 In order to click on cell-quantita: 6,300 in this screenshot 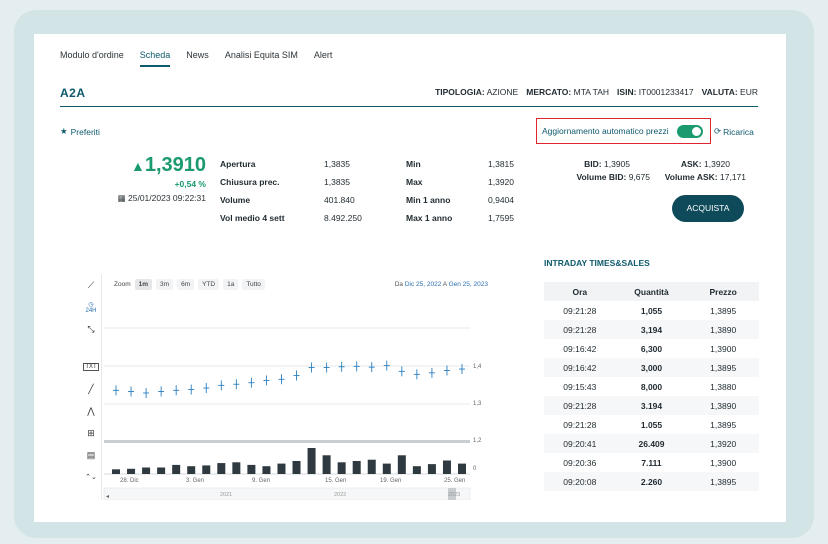, I will do `click(651, 348)`.